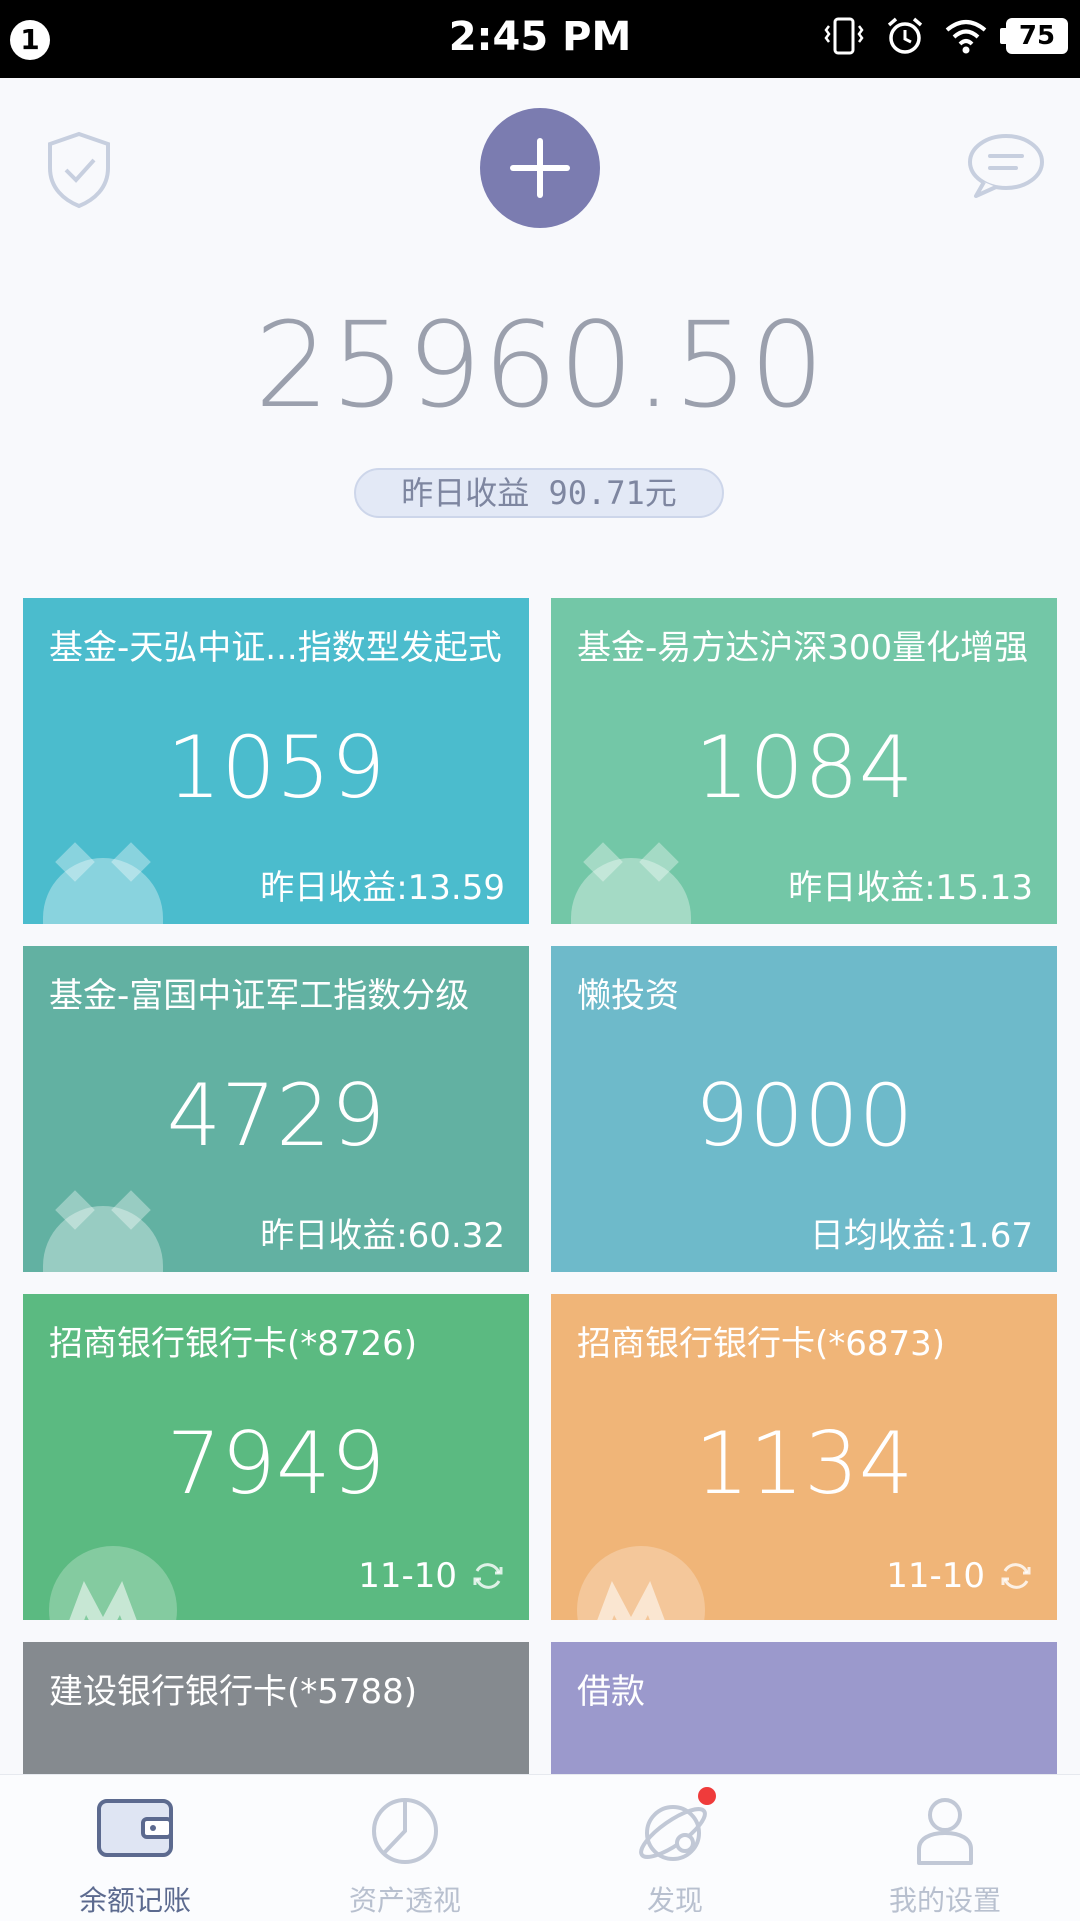  What do you see at coordinates (1034, 36) in the screenshot?
I see `battery-icon: 75` at bounding box center [1034, 36].